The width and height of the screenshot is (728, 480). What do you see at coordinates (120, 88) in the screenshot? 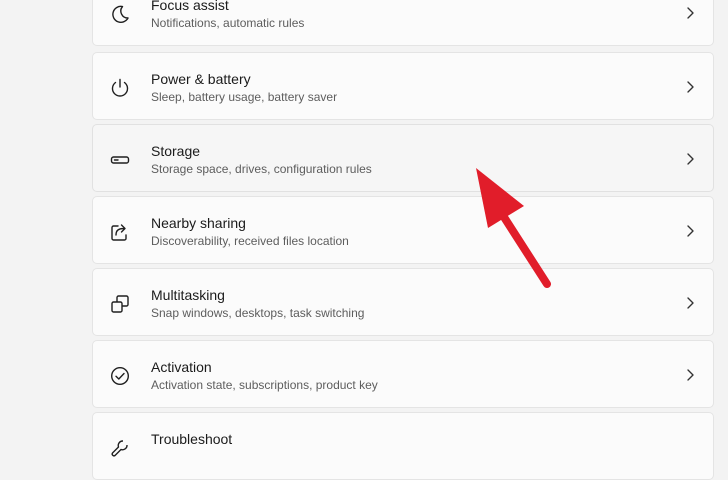
I see `power-icon` at bounding box center [120, 88].